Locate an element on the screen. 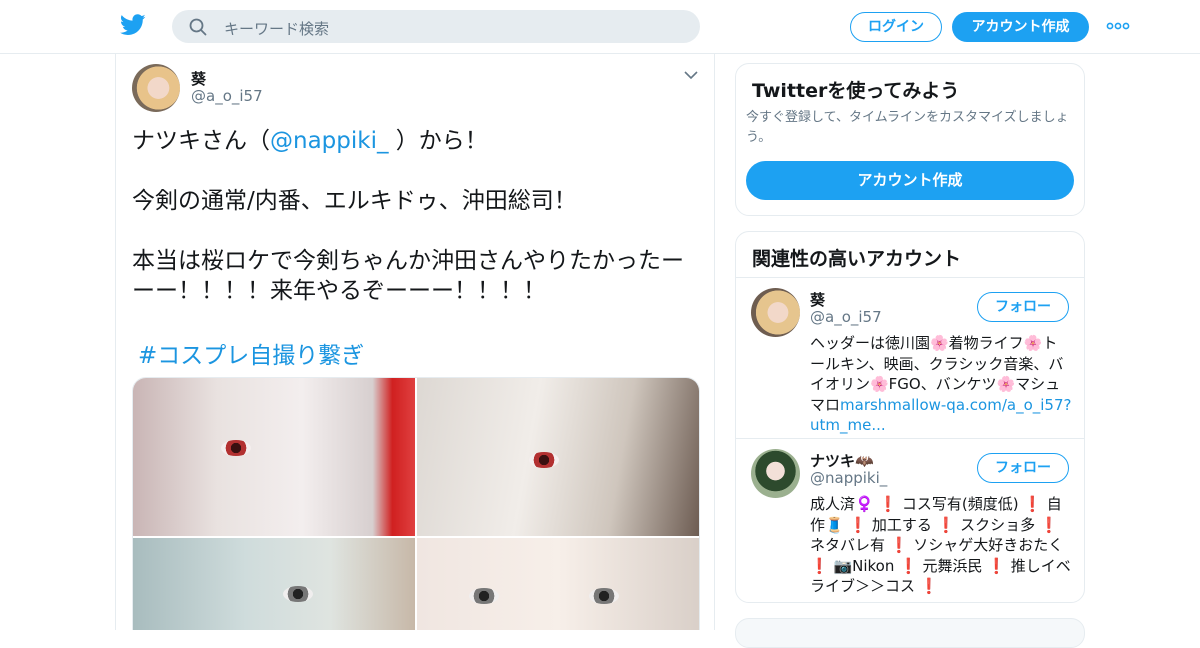 The height and width of the screenshot is (648, 1200). search-icon is located at coordinates (198, 27).